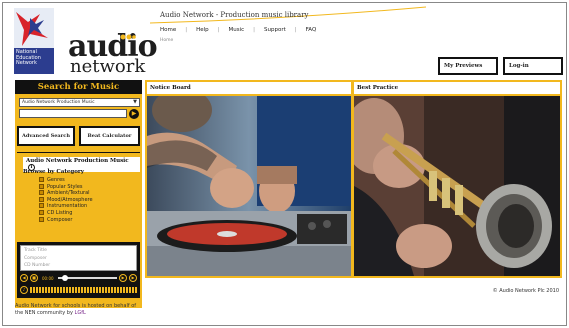 This screenshot has height=328, width=569. I want to click on rewind-icon: ◀, so click(24, 278).